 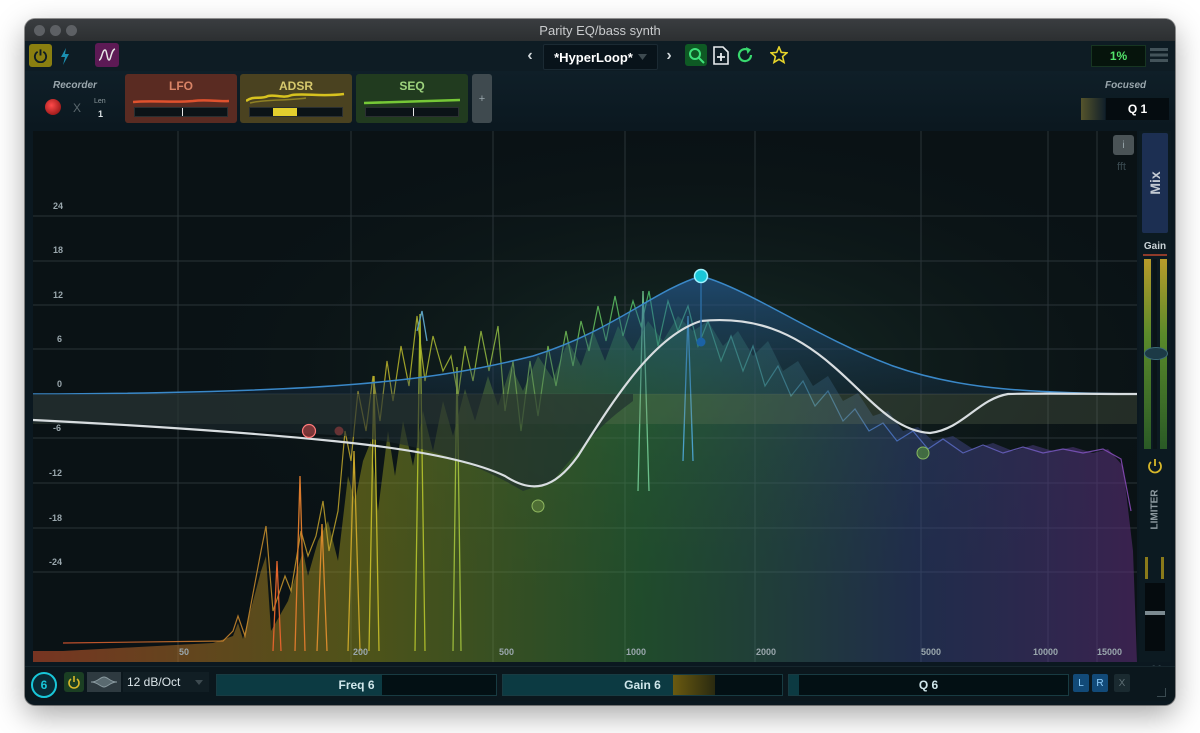 I want to click on filter-type-selector, so click(x=104, y=682).